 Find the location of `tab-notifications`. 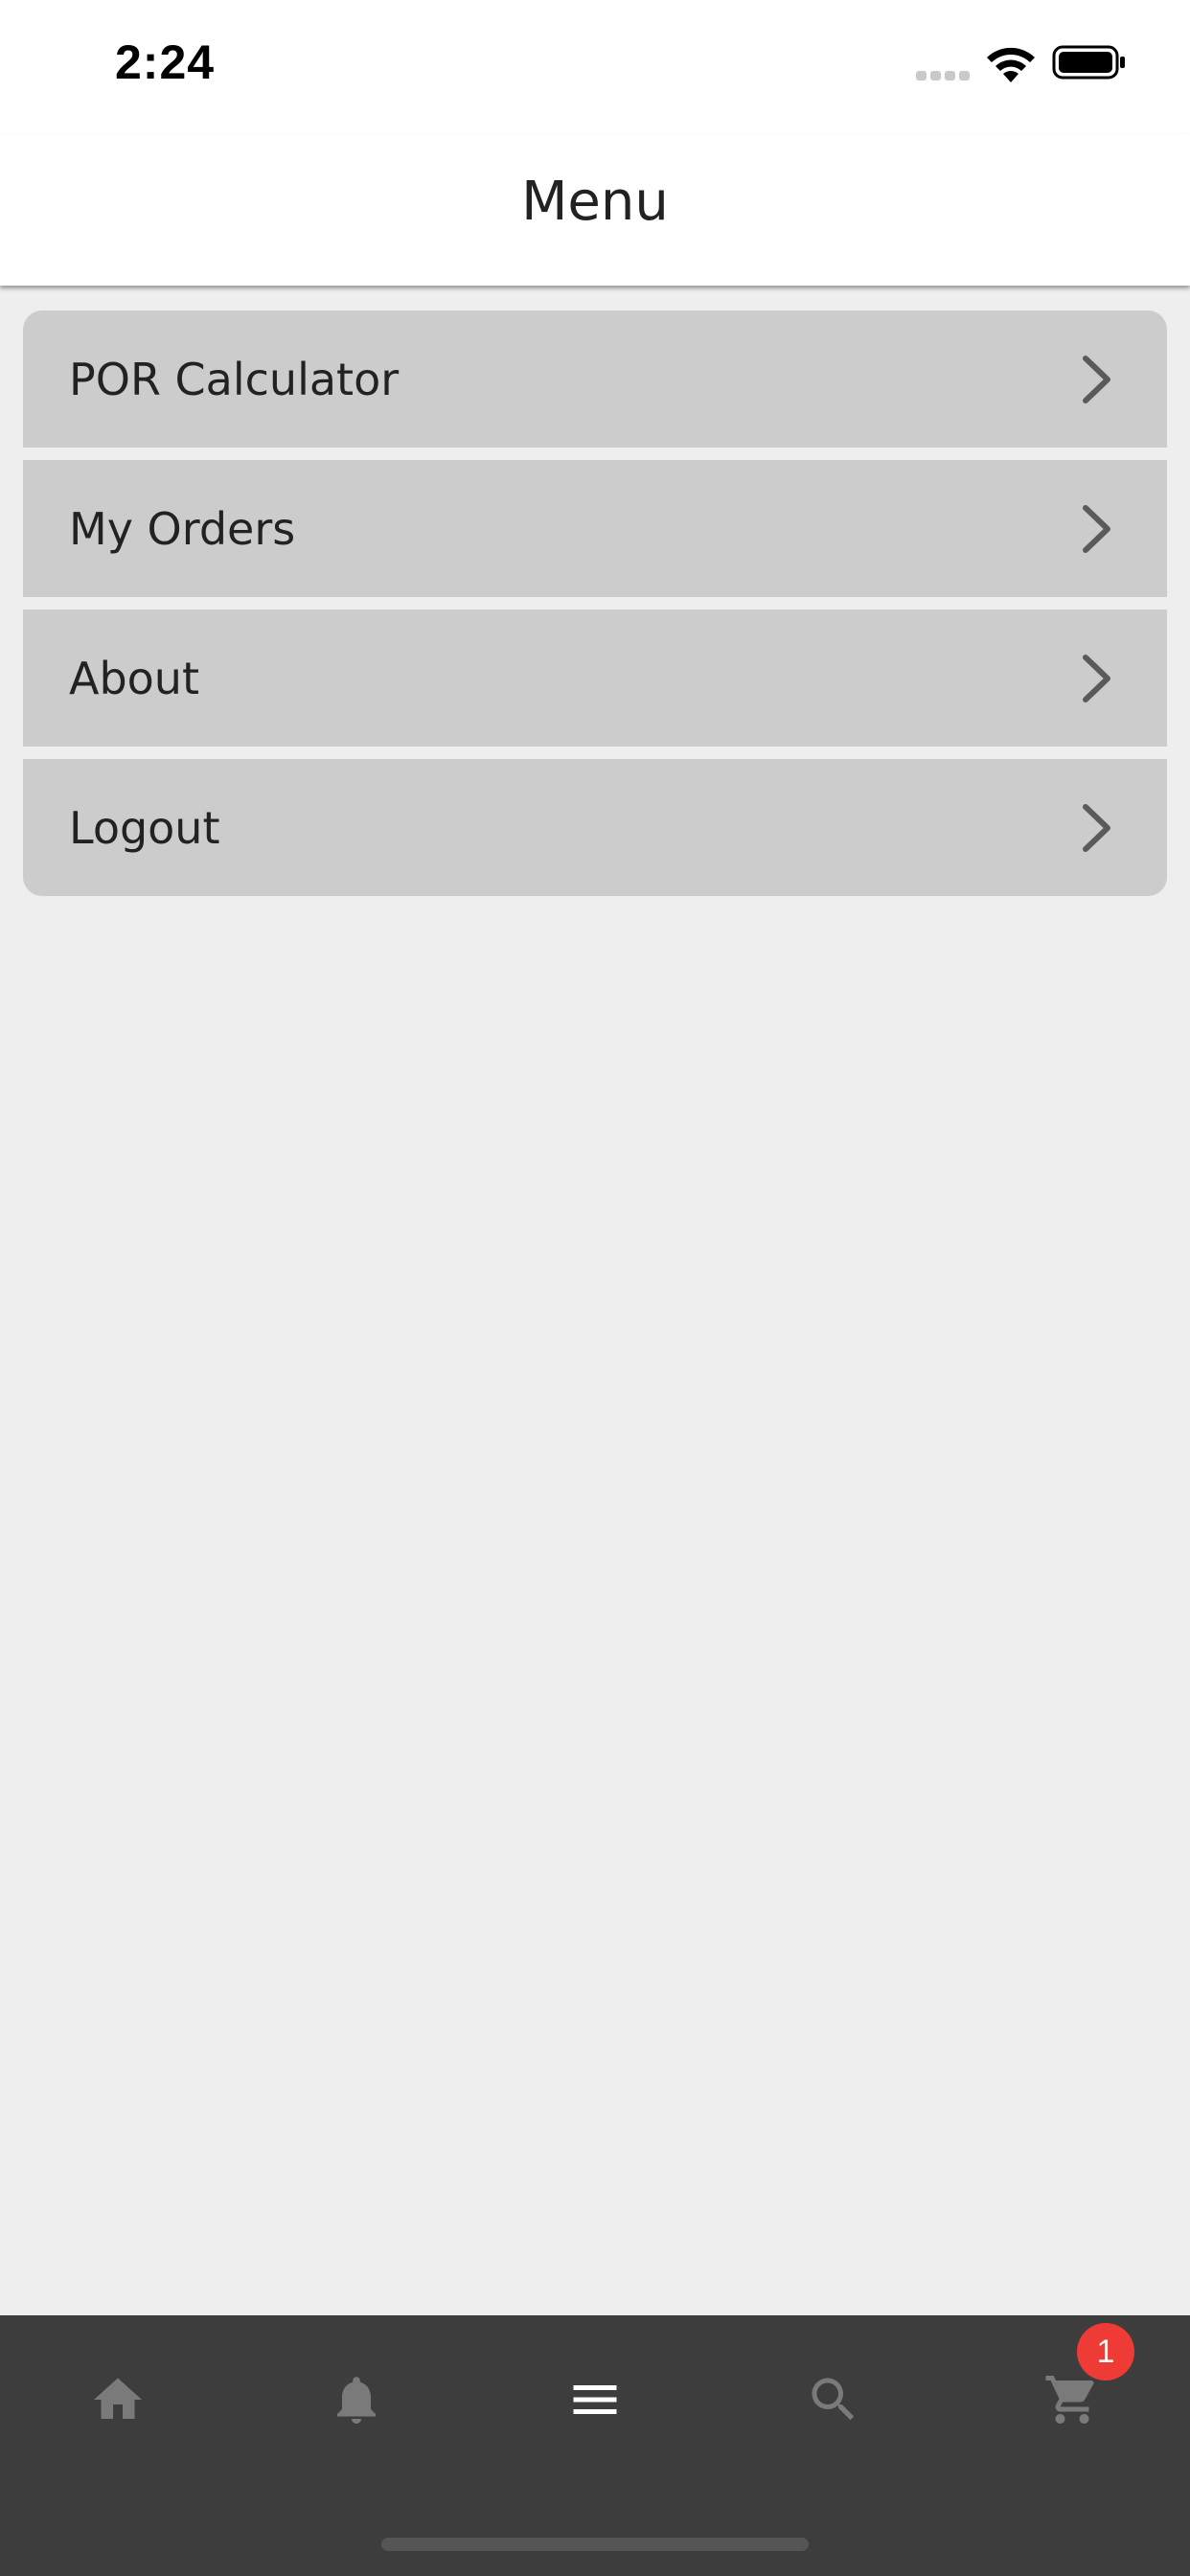

tab-notifications is located at coordinates (357, 2402).